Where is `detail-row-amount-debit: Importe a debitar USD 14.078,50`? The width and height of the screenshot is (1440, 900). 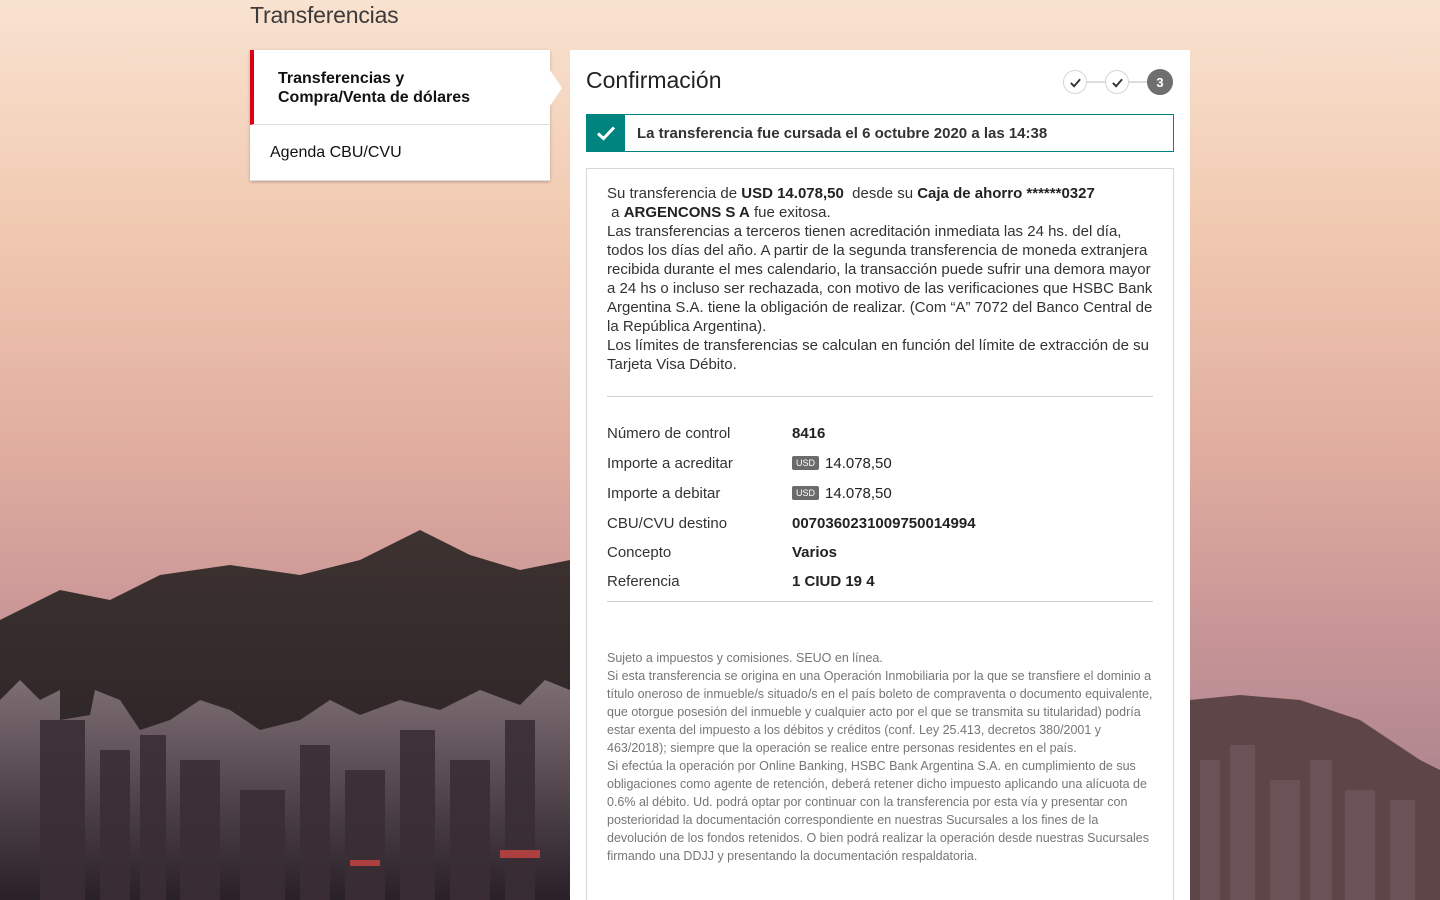
detail-row-amount-debit: Importe a debitar USD 14.078,50 is located at coordinates (880, 494).